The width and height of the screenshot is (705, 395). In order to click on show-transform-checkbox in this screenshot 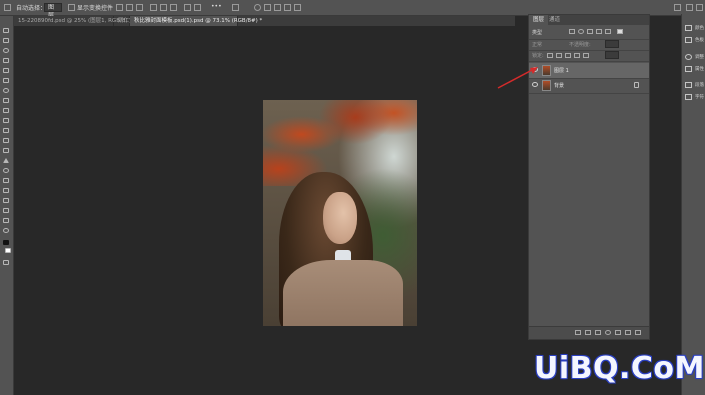, I will do `click(71, 7)`.